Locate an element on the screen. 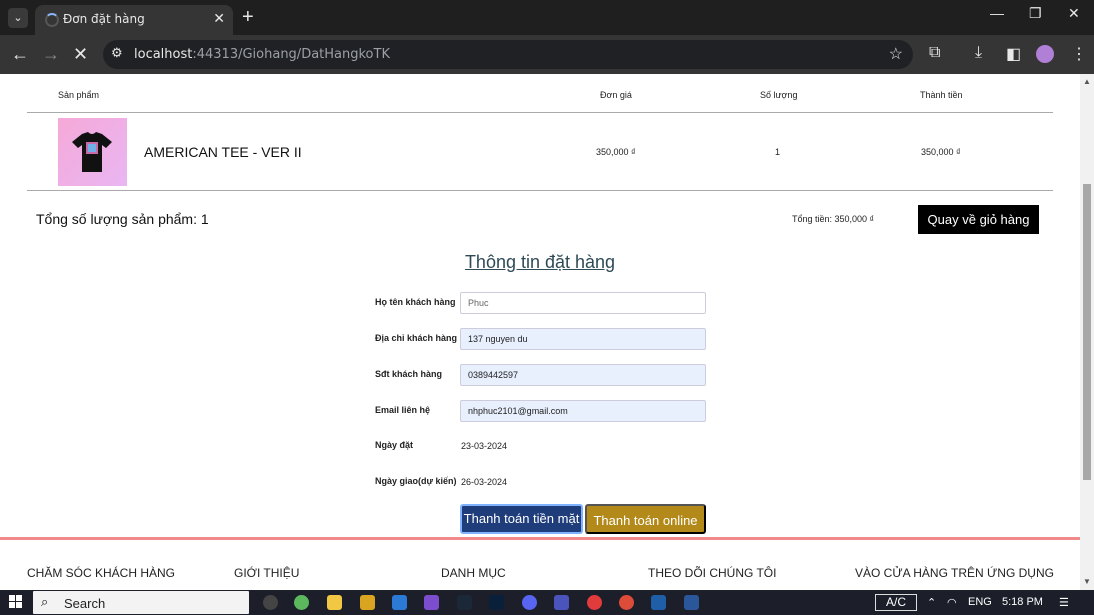 The image size is (1094, 615). footer-app-store: VÀO CỬA HÀNG TRÊN ỨNG DỤNG is located at coordinates (954, 573).